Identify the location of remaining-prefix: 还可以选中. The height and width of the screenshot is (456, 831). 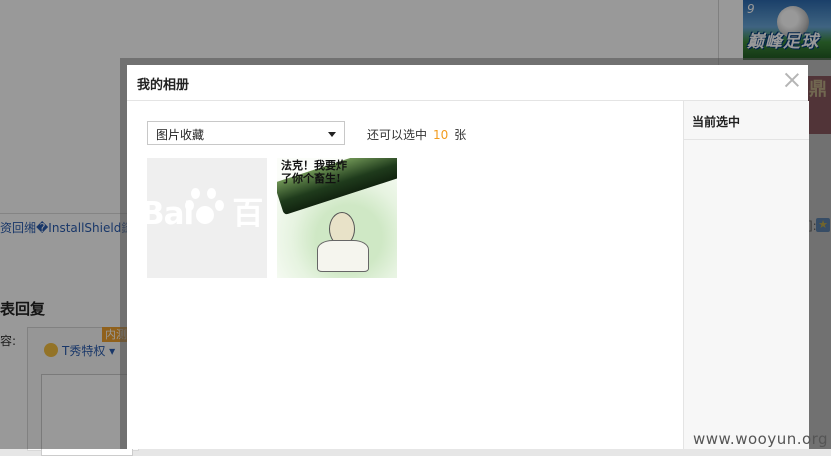
(397, 135).